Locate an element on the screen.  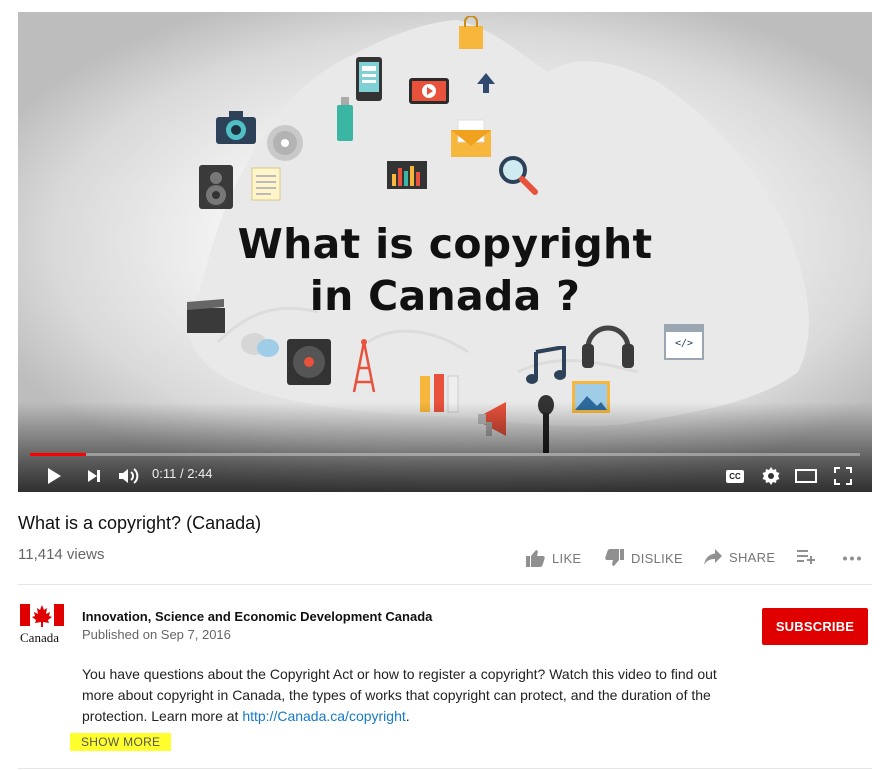
gear-icon is located at coordinates (771, 476).